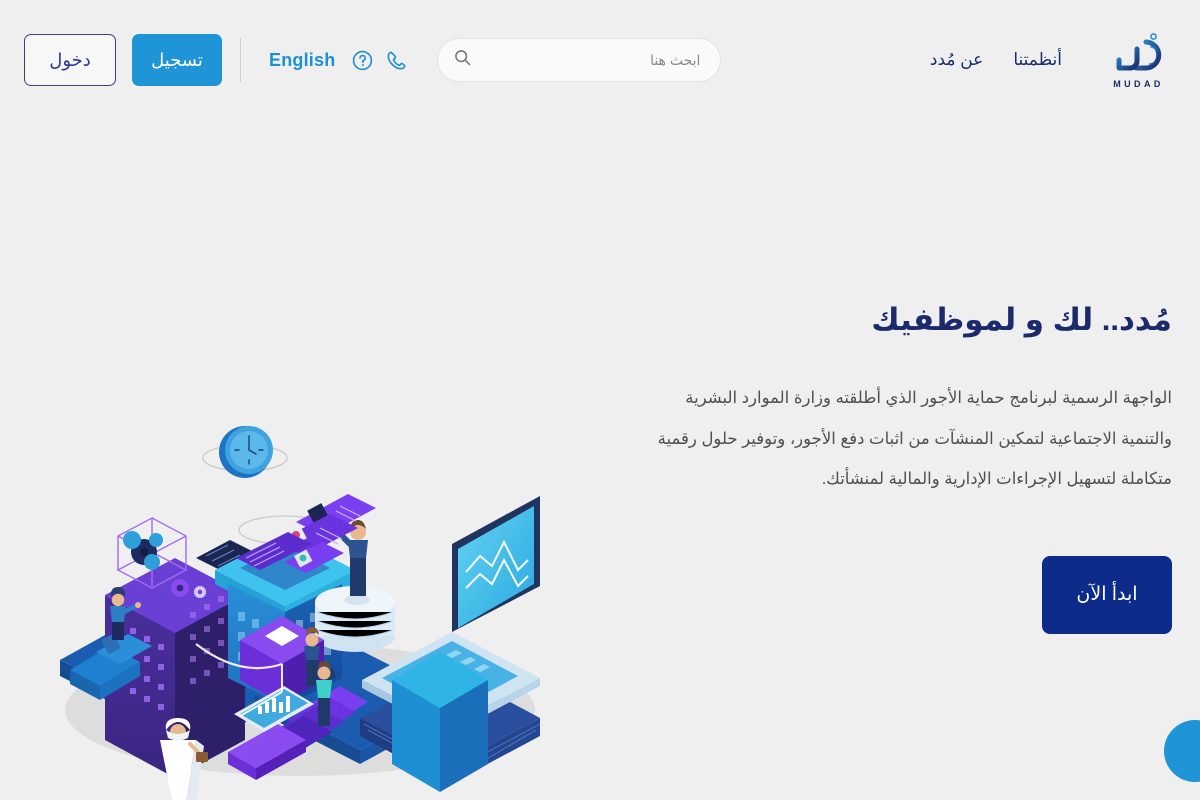  Describe the element at coordinates (1037, 60) in the screenshot. I see `nav-systems: أنظمتنا` at that location.